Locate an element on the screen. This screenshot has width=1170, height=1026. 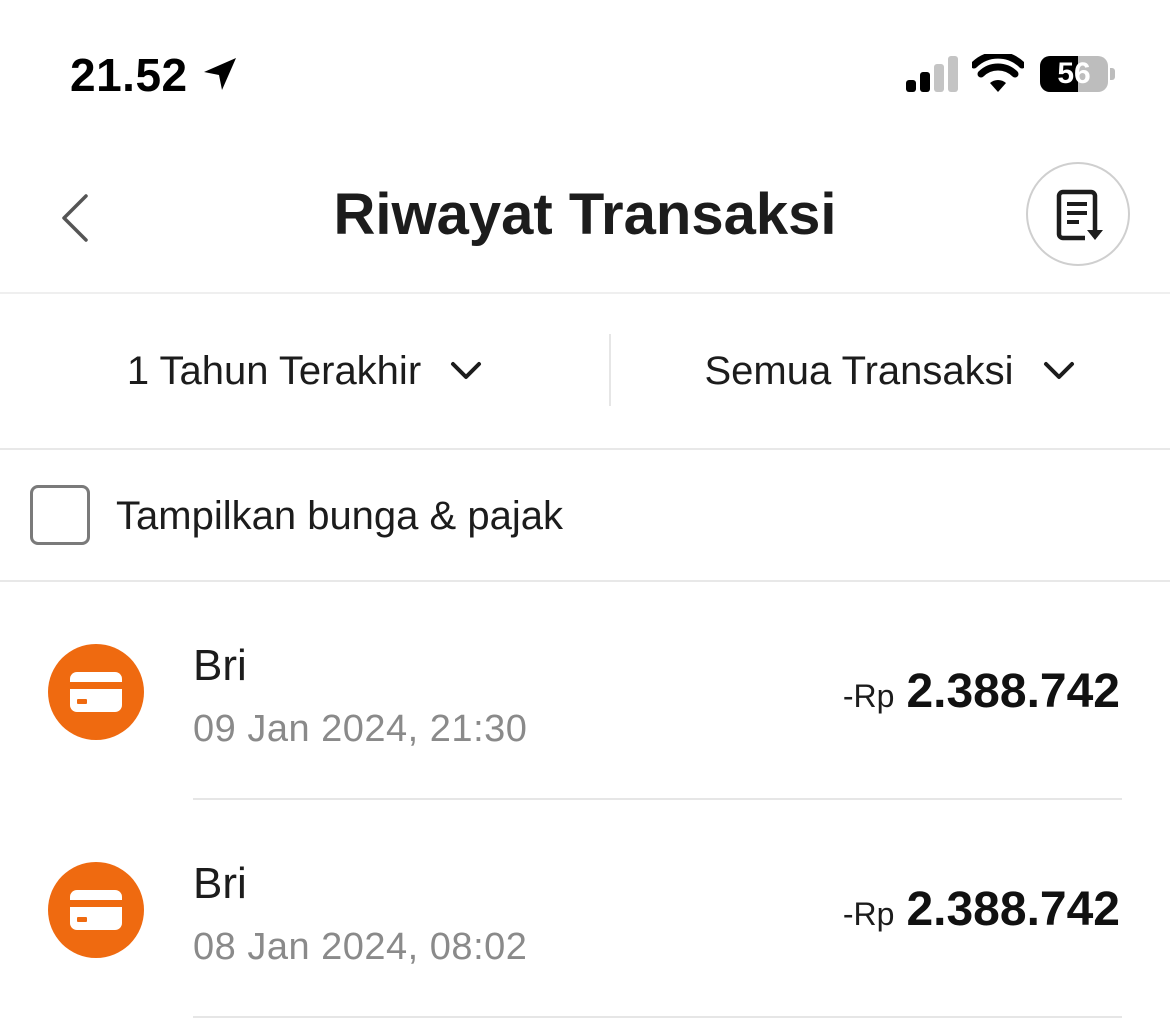
document-download-icon is located at coordinates (1080, 216).